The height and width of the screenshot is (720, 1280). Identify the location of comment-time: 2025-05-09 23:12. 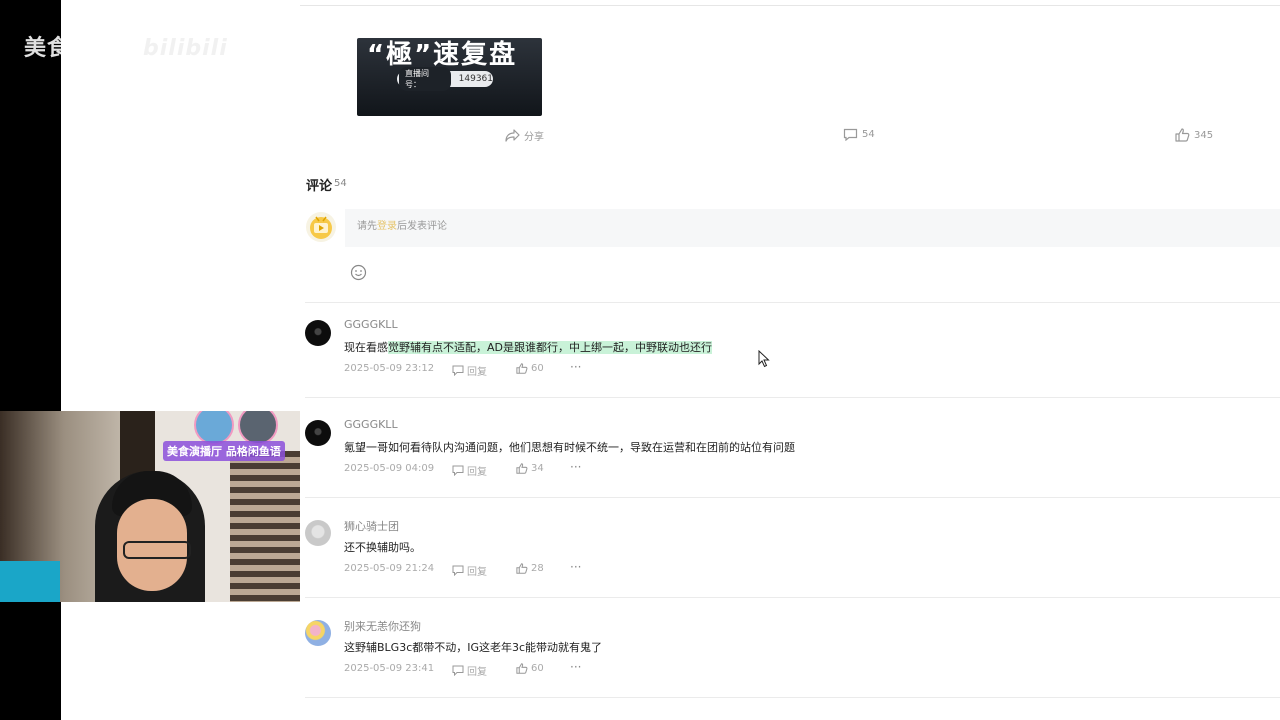
(389, 368).